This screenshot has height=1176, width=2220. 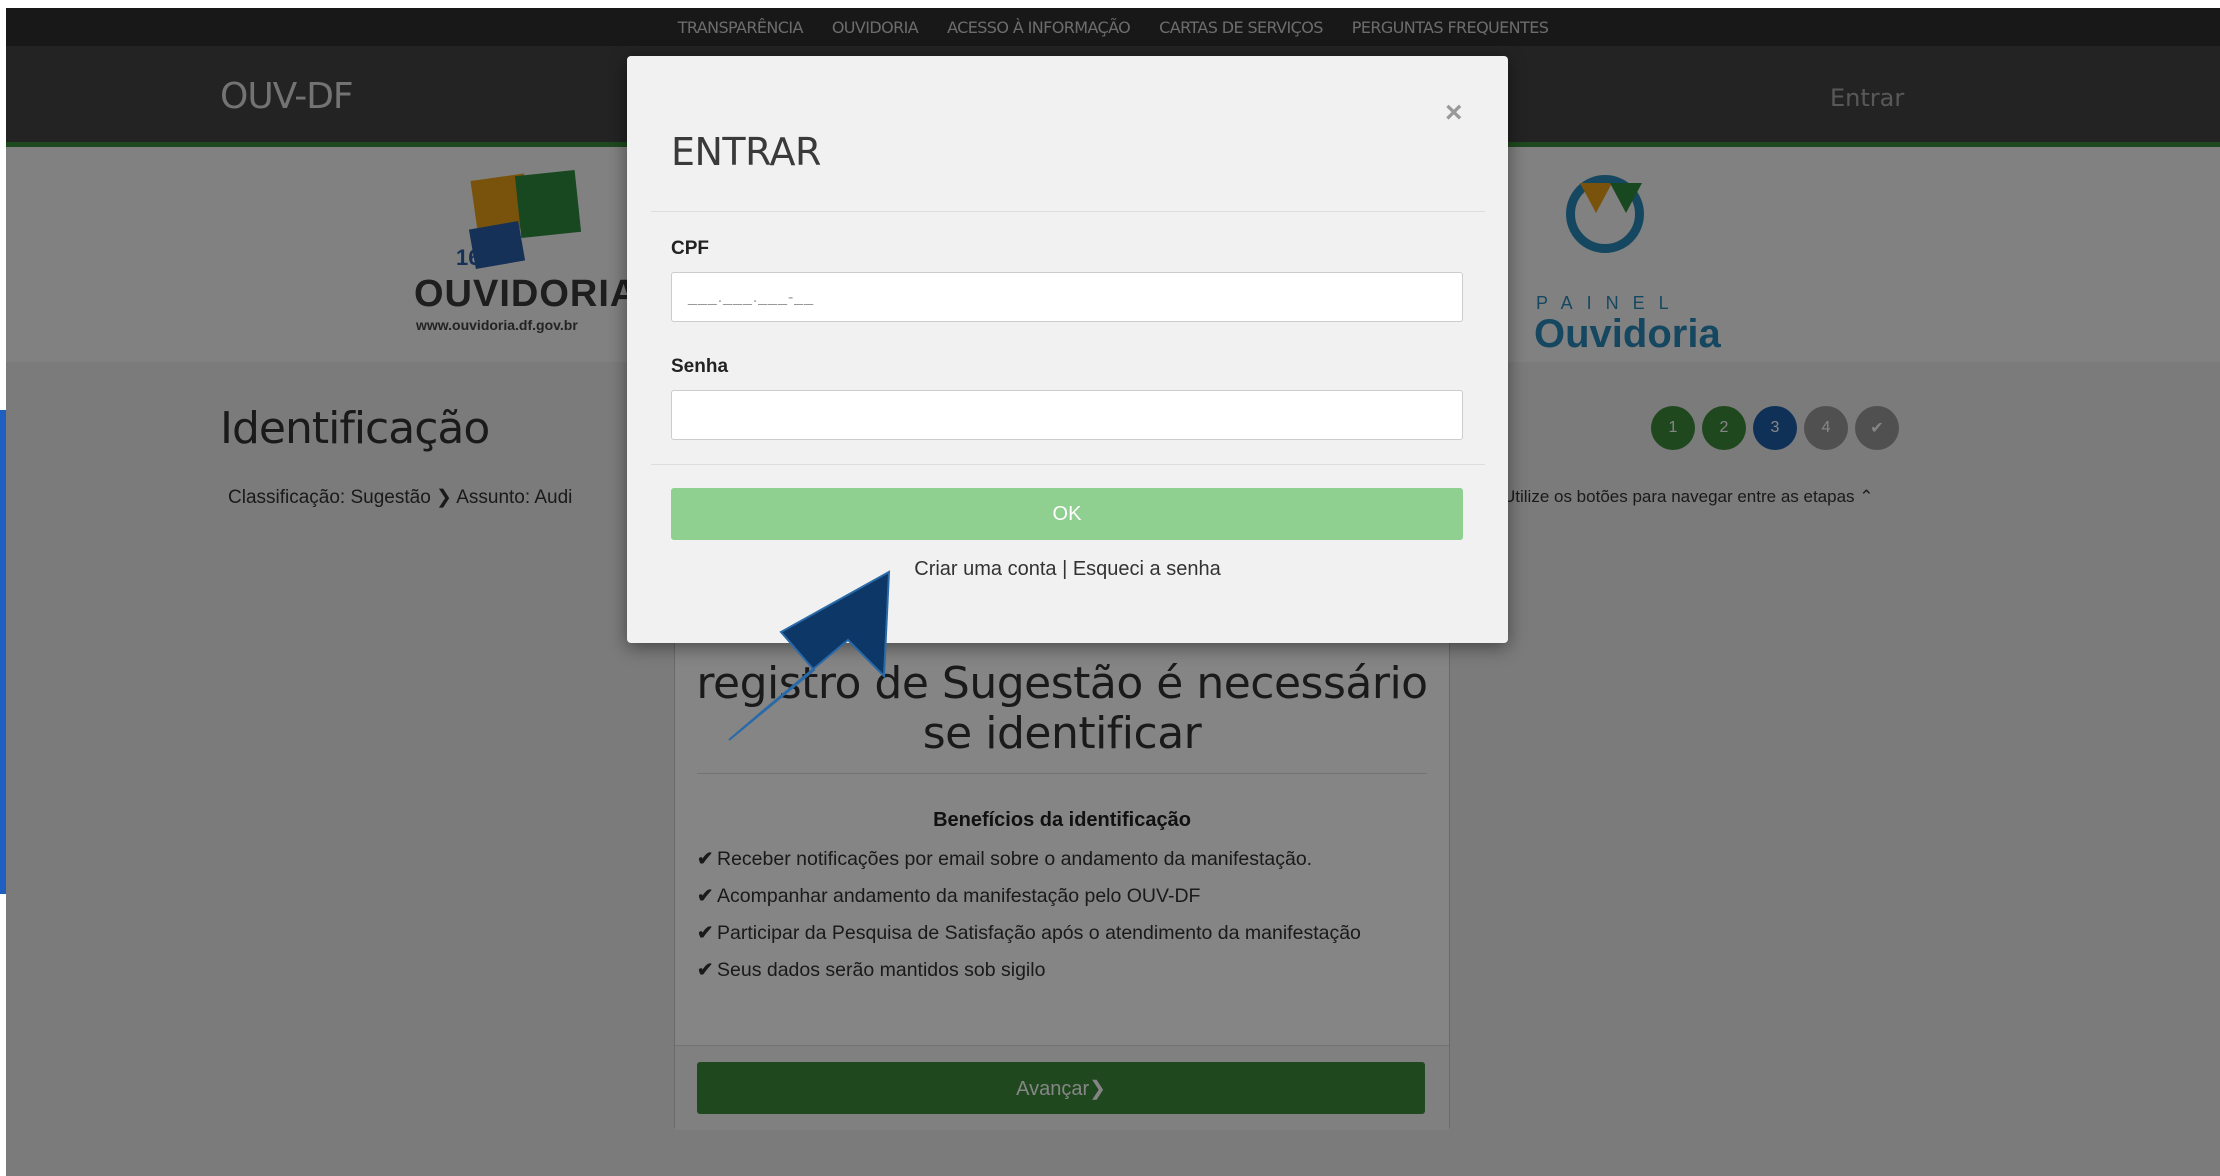 I want to click on left-edge-bar, so click(x=3, y=652).